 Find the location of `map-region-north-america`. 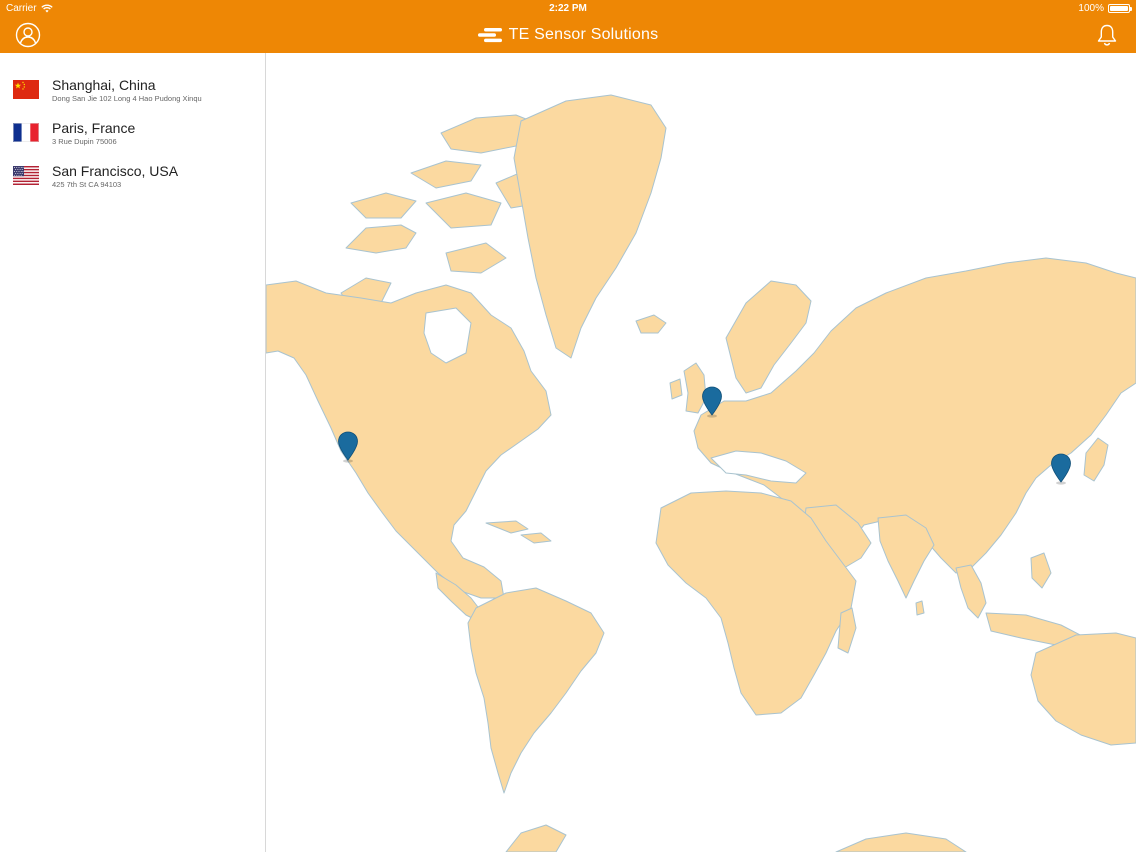

map-region-north-america is located at coordinates (409, 439).